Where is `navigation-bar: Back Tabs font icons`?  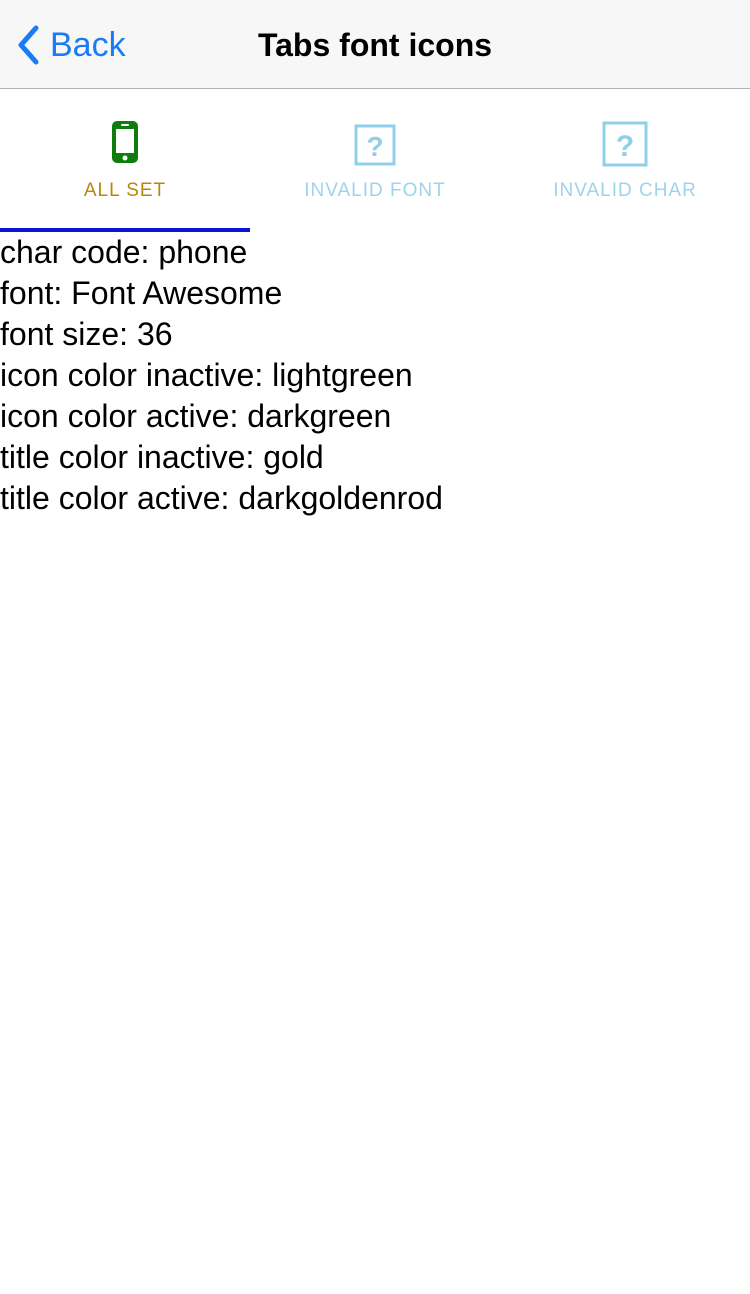
navigation-bar: Back Tabs font icons is located at coordinates (375, 44).